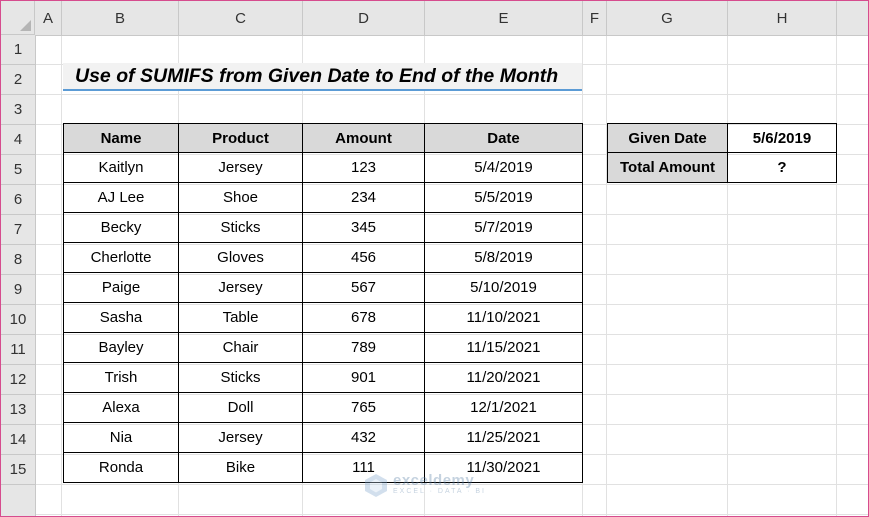 This screenshot has height=517, width=869. I want to click on table-cell-amount: 432, so click(363, 437).